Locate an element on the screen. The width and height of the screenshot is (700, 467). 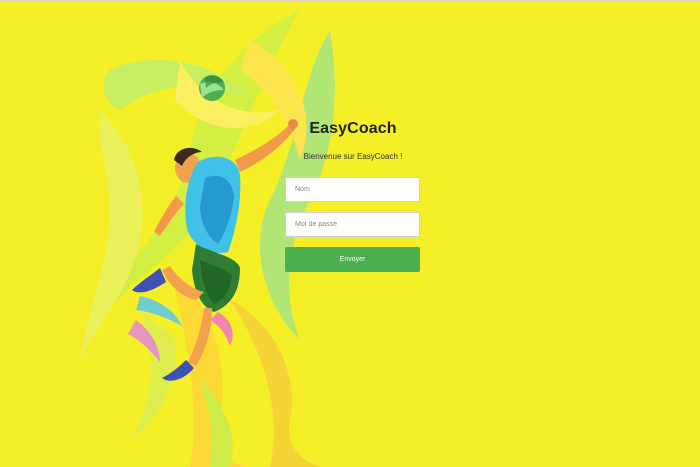
welcome-message: Bienvenue sur EasyCoach ! is located at coordinates (353, 156).